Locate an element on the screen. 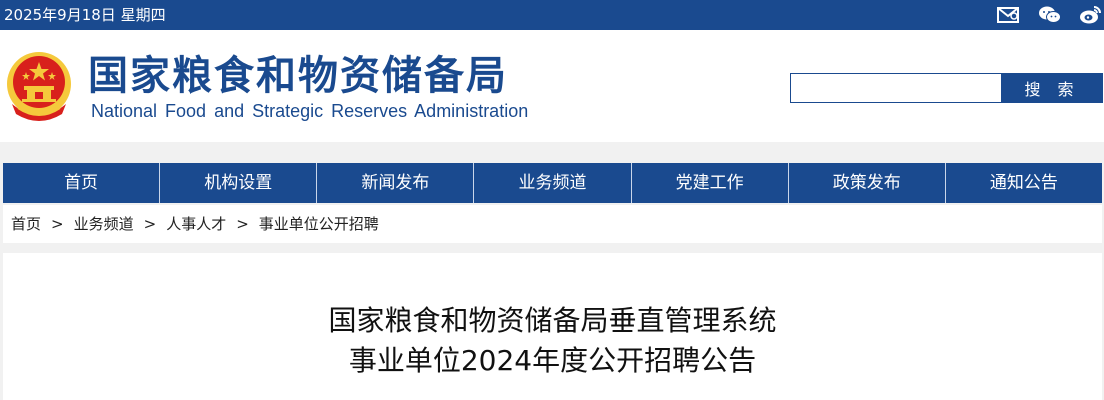 The image size is (1104, 400). nav-item-party-building: 党建工作 is located at coordinates (710, 183).